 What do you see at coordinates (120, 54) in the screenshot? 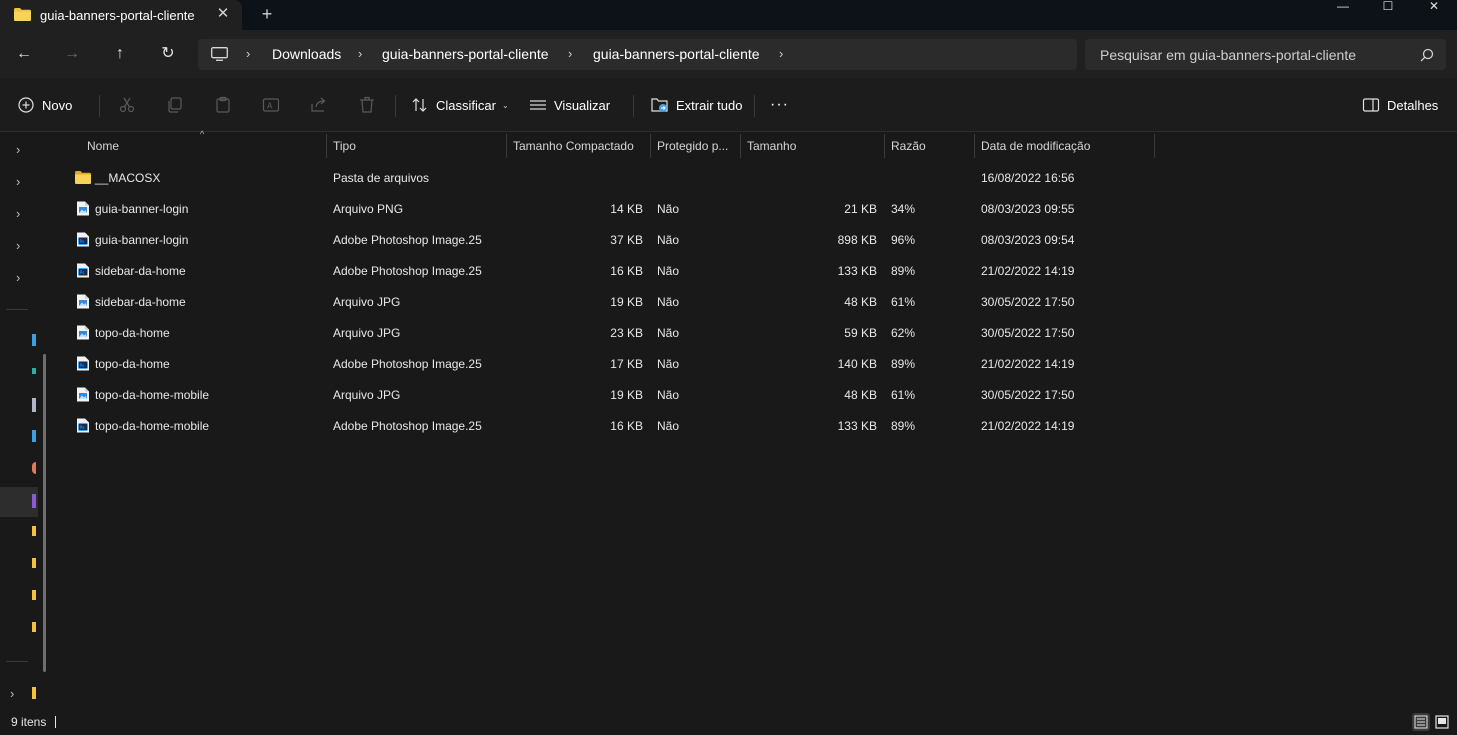
I see `up-button: ↑` at bounding box center [120, 54].